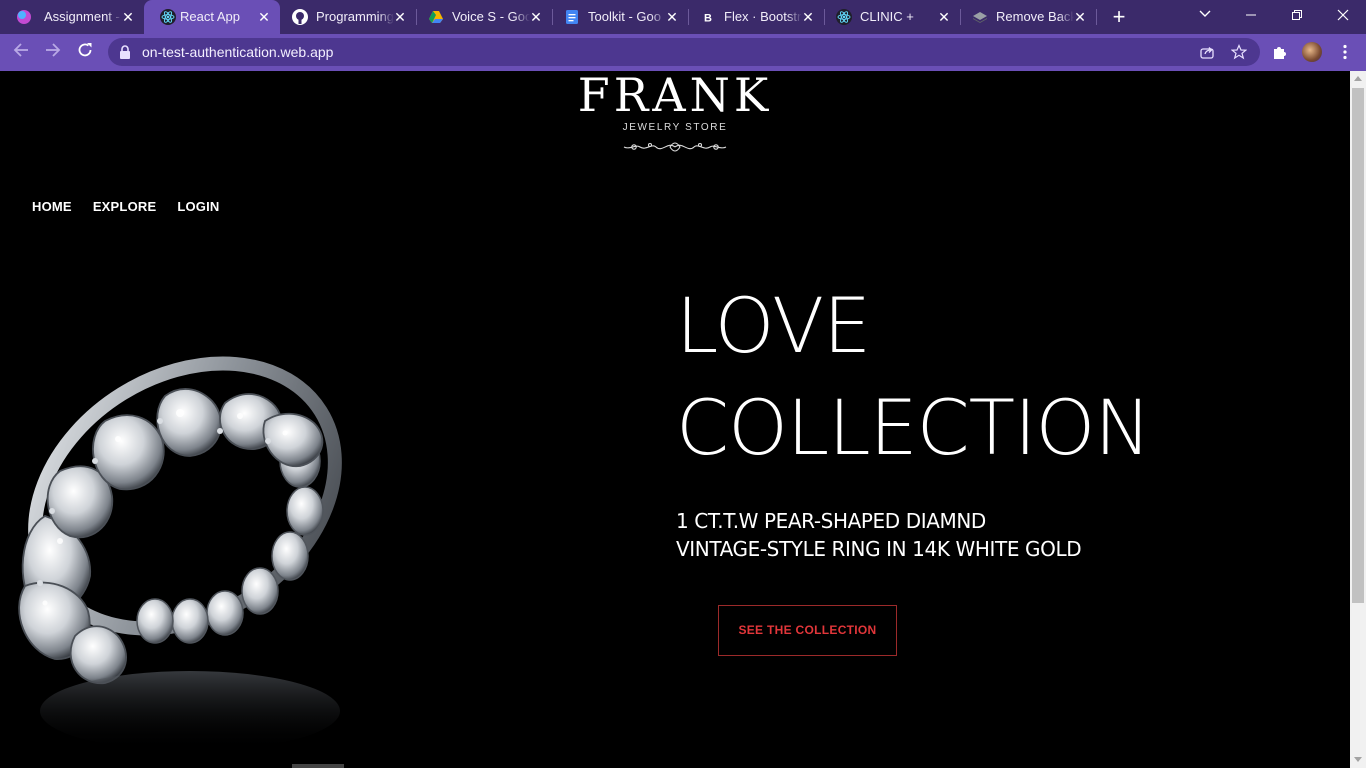 This screenshot has width=1366, height=768. What do you see at coordinates (675, 127) in the screenshot?
I see `logo-tagline: JEWELRY STORE` at bounding box center [675, 127].